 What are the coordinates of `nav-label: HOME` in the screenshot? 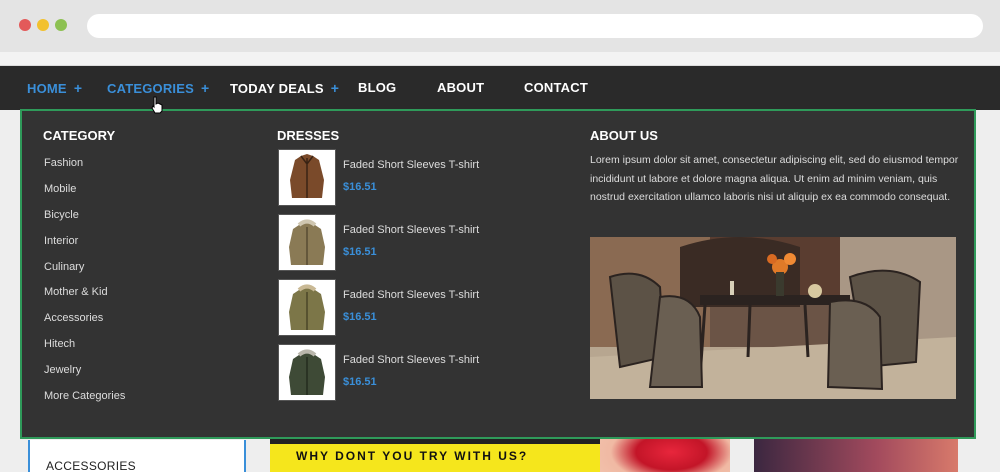 It's located at (47, 88).